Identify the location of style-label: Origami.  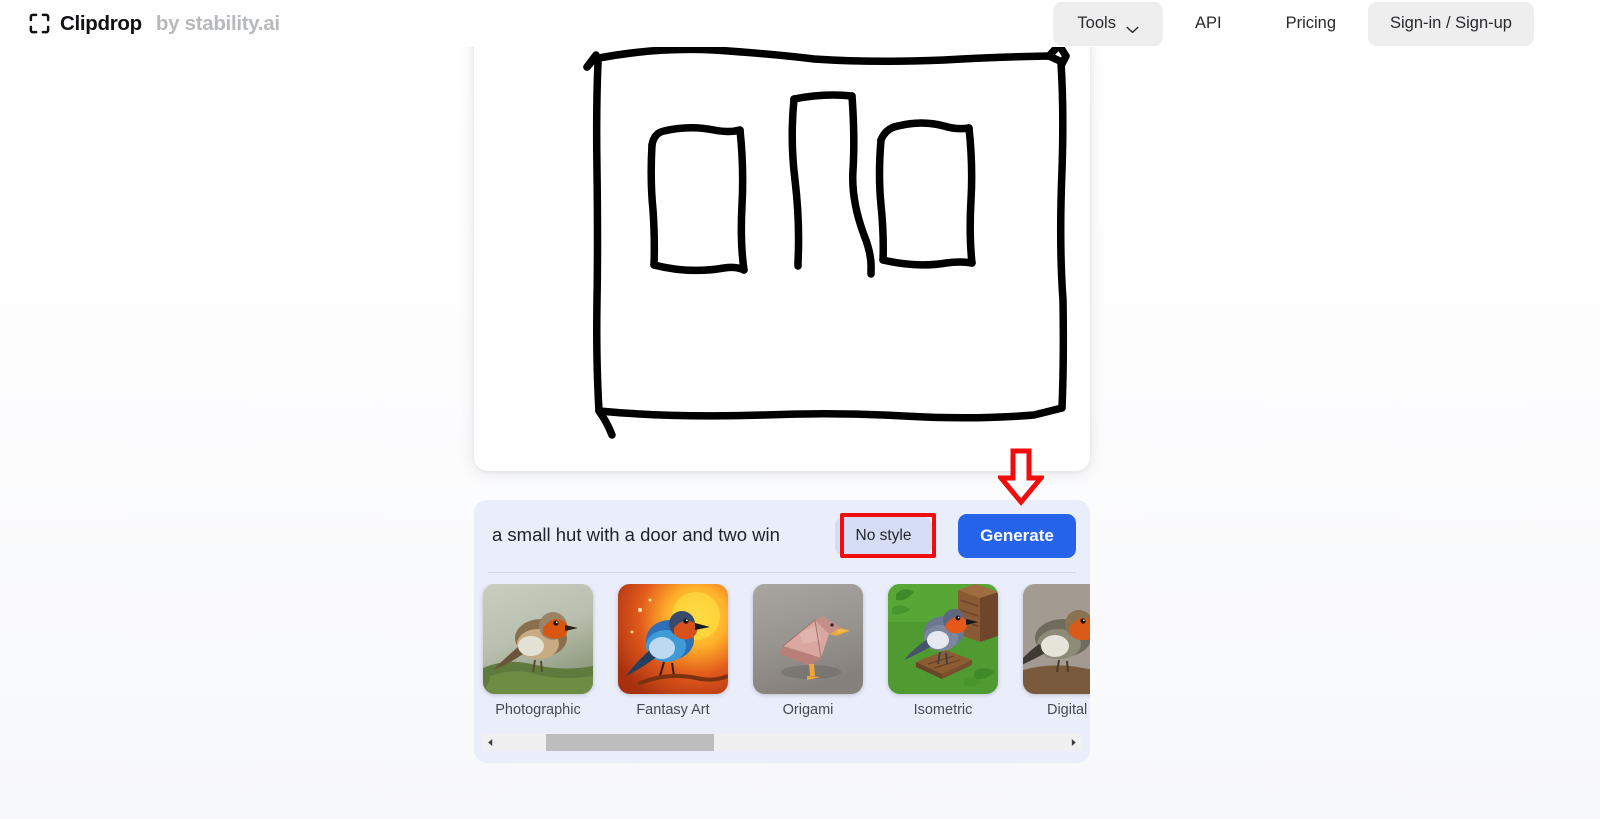
(808, 710).